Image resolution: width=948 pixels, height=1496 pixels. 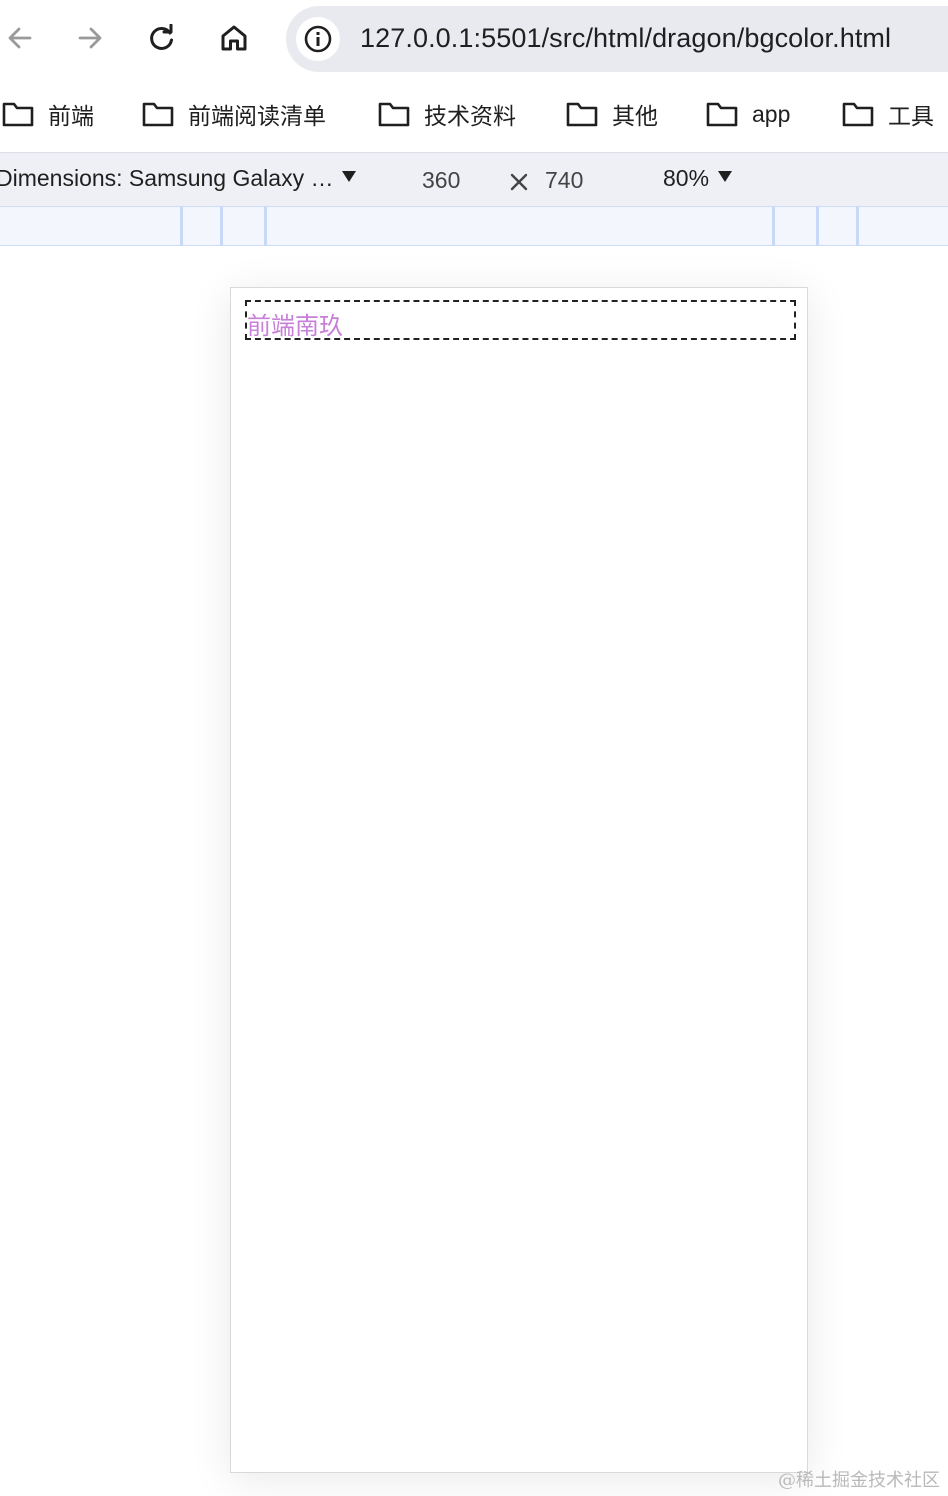 What do you see at coordinates (295, 326) in the screenshot?
I see `page-text: 前端南玖` at bounding box center [295, 326].